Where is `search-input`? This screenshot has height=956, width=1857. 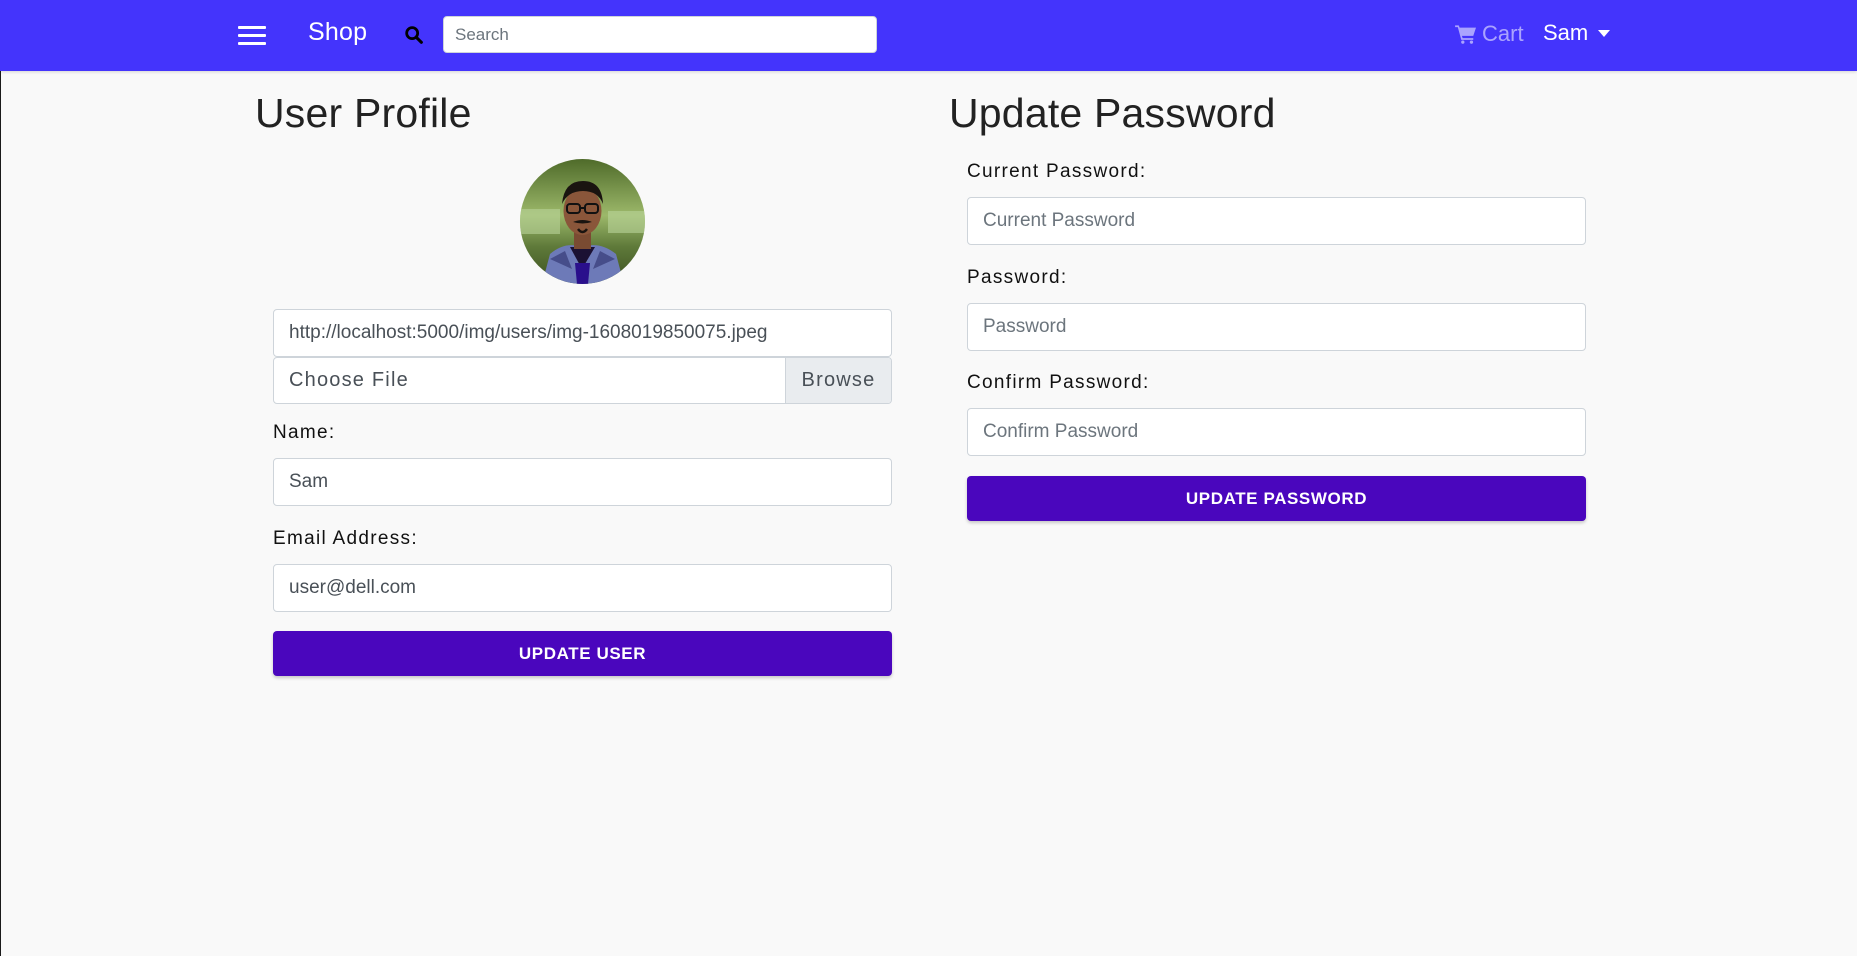
search-input is located at coordinates (660, 34).